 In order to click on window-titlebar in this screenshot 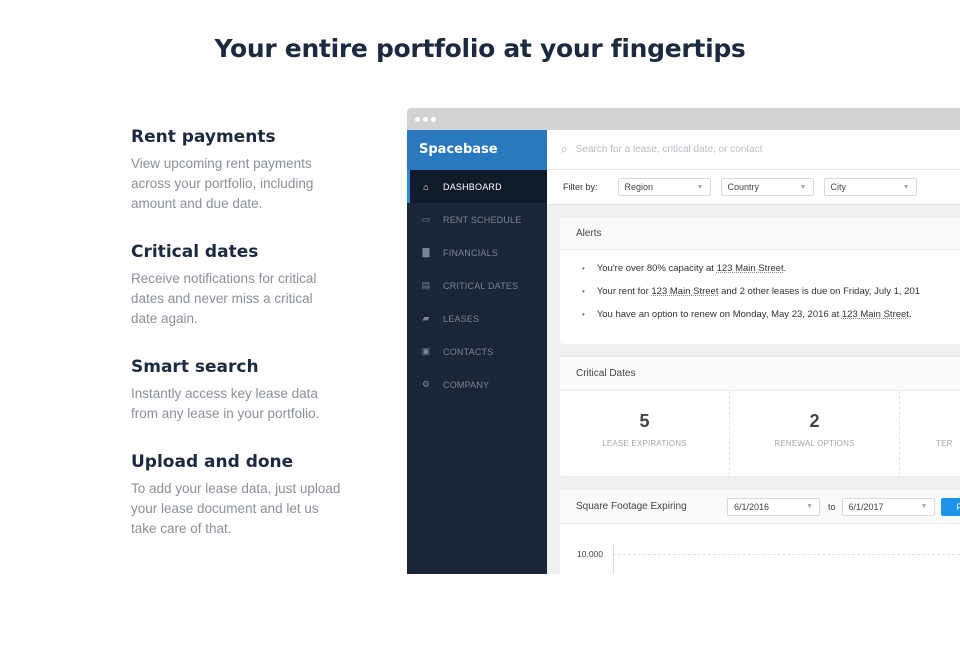, I will do `click(683, 119)`.